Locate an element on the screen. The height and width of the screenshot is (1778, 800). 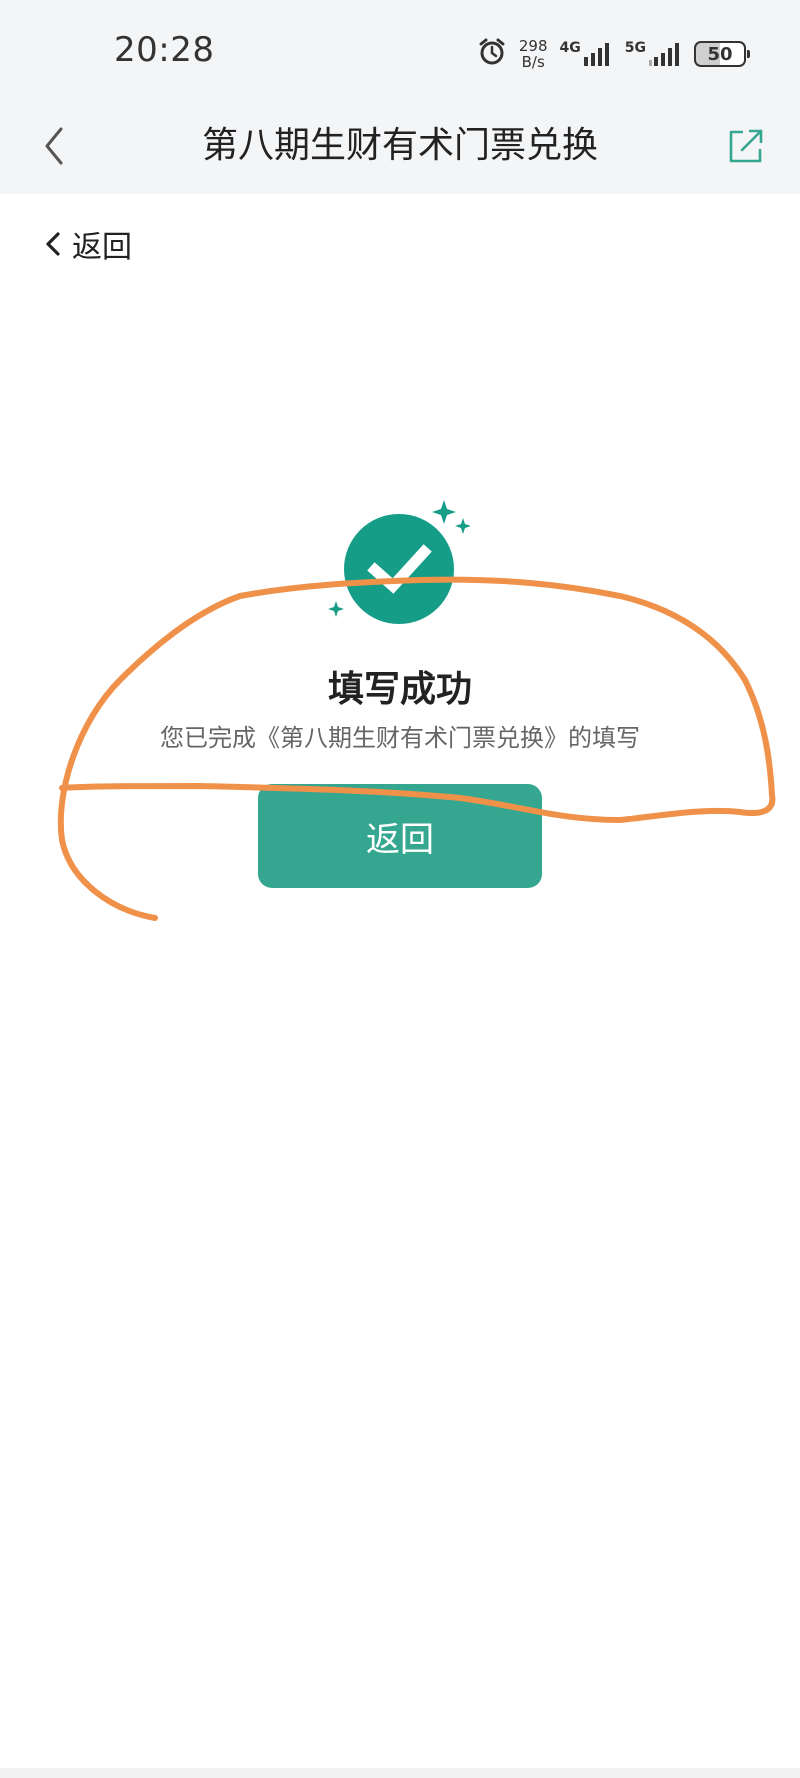
external-link-icon is located at coordinates (746, 146).